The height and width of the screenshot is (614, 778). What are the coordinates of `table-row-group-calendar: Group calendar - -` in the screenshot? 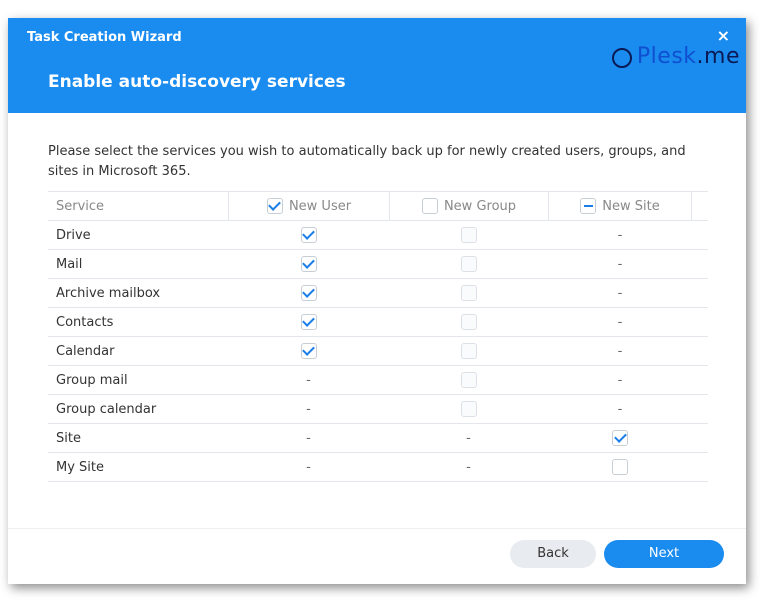 It's located at (378, 409).